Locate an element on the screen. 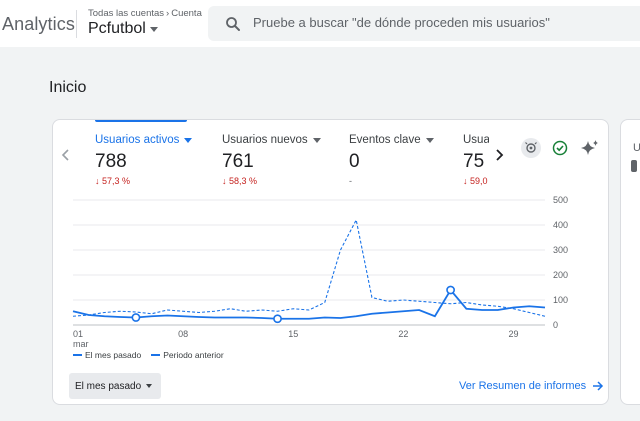  y-tick-label: 300 is located at coordinates (560, 250).